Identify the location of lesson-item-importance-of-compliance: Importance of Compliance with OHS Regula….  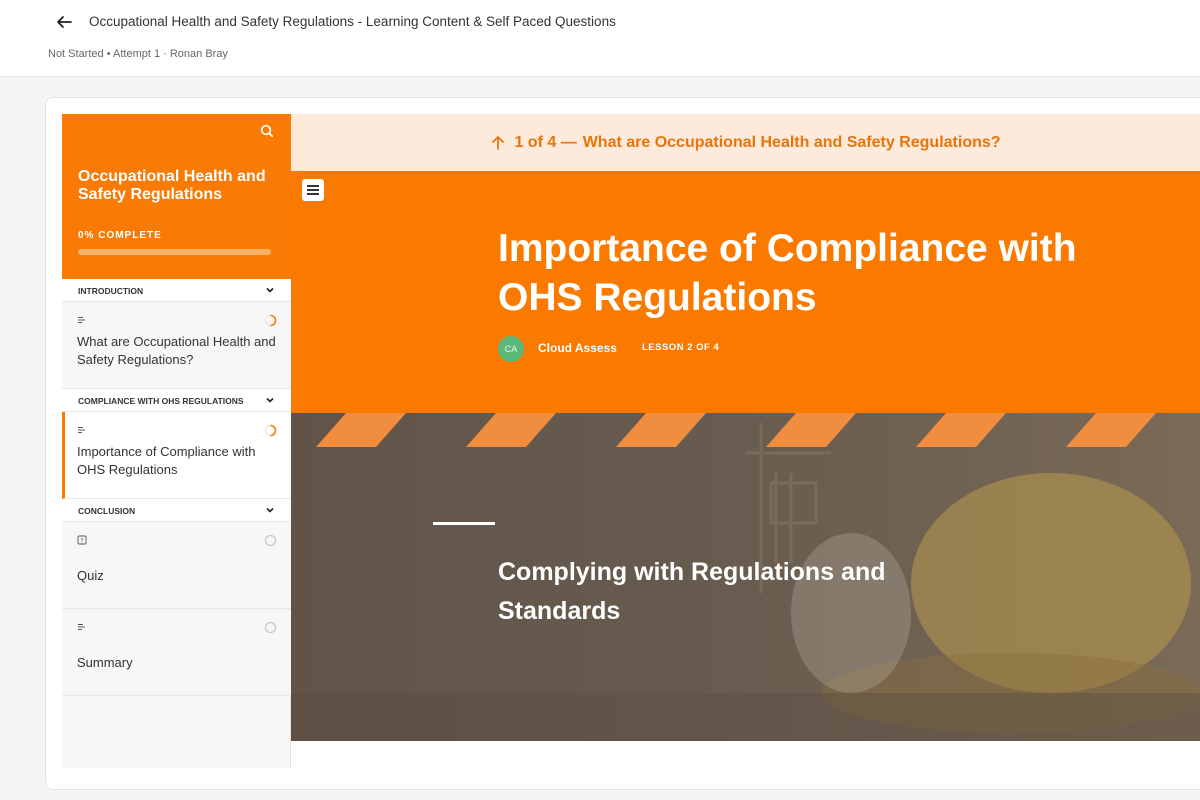
(176, 455).